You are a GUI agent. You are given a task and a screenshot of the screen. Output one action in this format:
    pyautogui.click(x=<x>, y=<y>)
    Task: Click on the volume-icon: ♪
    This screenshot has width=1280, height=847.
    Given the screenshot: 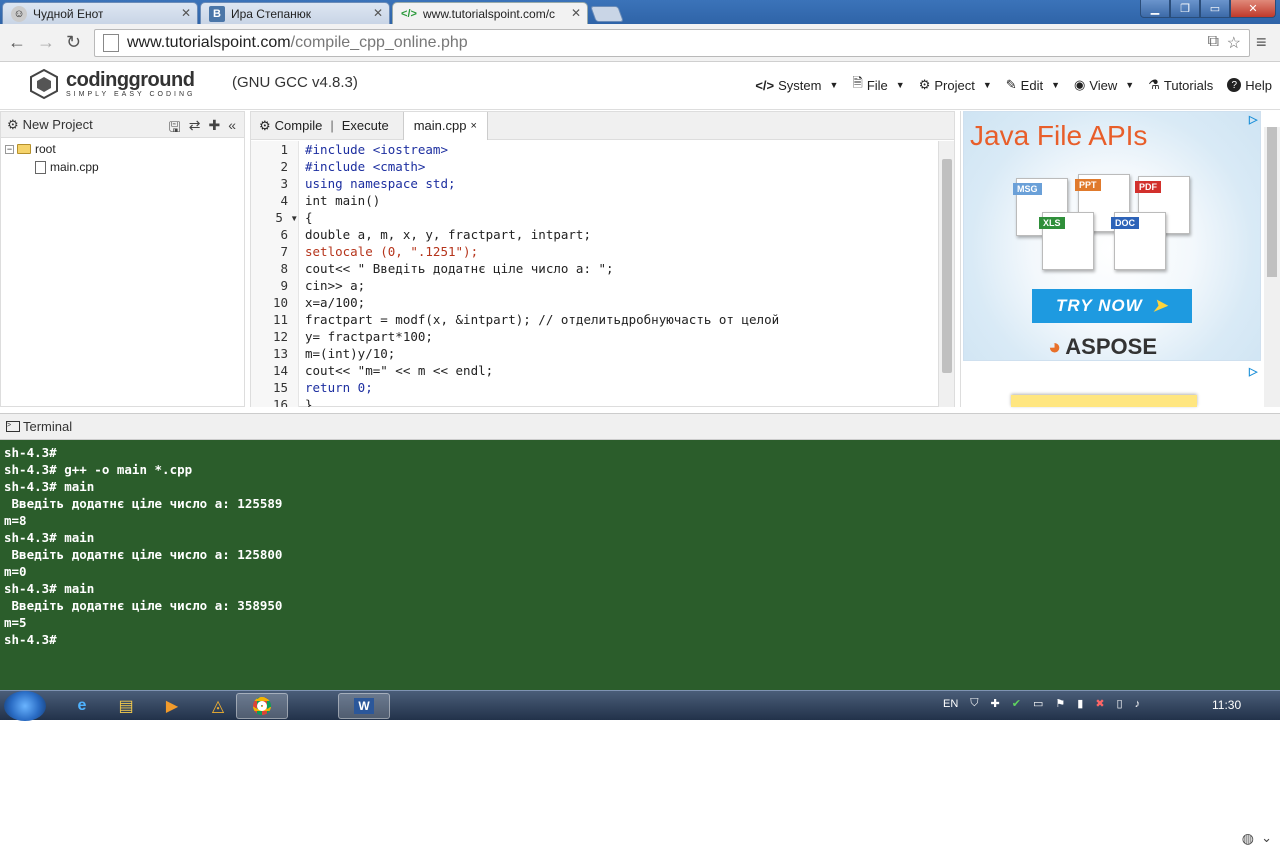 What is the action you would take?
    pyautogui.click(x=1138, y=704)
    